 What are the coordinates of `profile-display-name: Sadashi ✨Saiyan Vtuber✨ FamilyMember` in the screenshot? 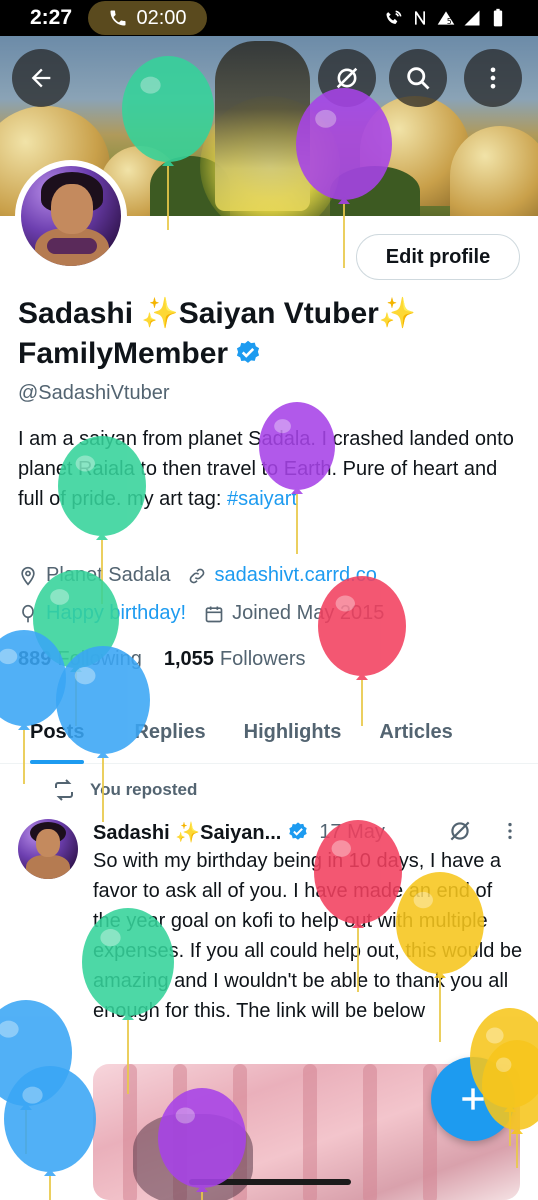 It's located at (263, 334).